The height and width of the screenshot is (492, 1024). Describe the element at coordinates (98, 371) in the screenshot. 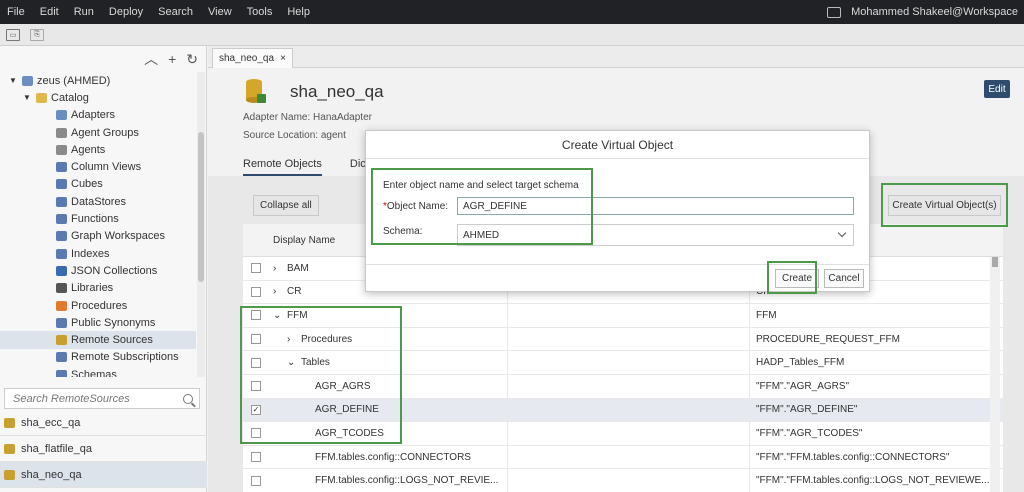

I see `tree-item-schemas: Schemas` at that location.